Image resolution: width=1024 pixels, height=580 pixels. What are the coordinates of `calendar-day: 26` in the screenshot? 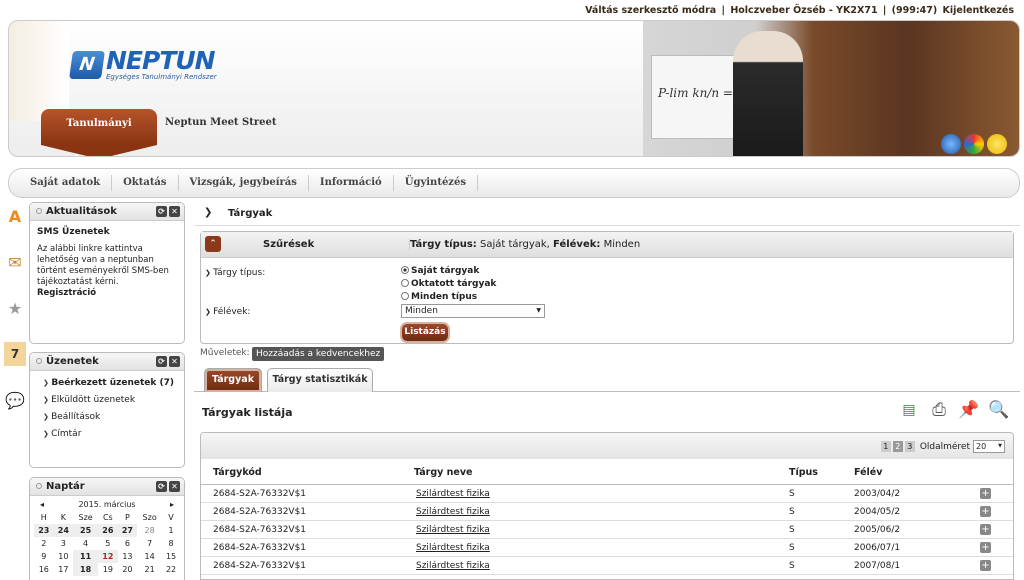 It's located at (108, 530).